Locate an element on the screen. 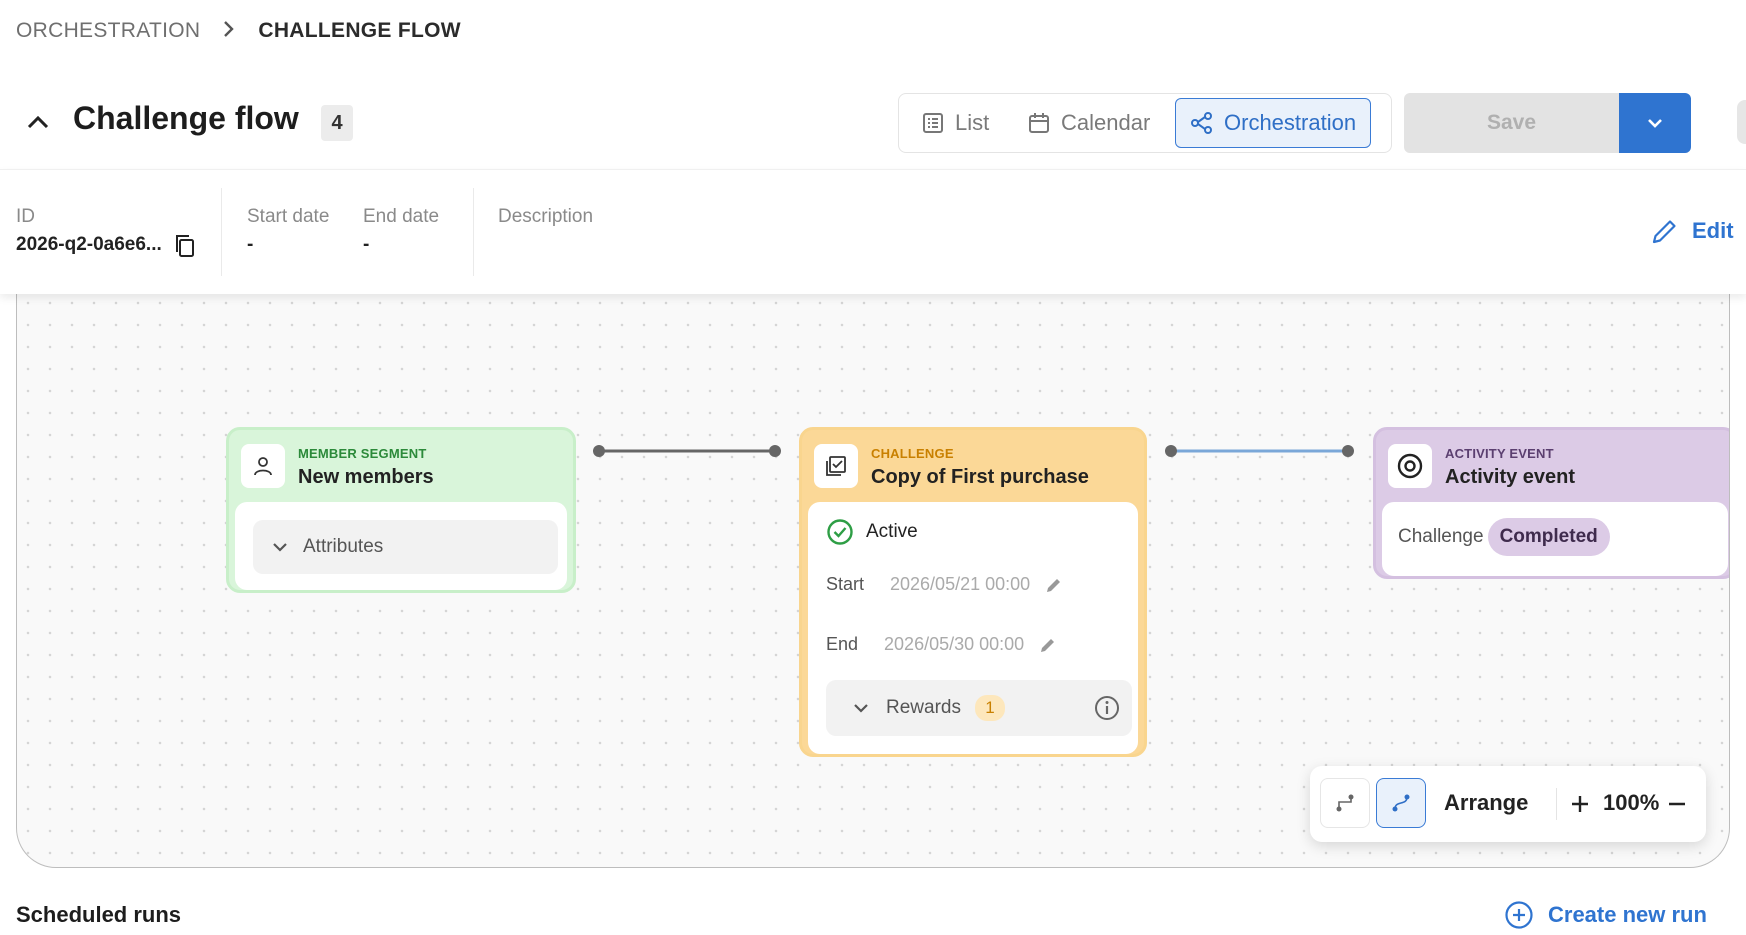 The width and height of the screenshot is (1746, 935). canvas-toolbar: Arrange 100% is located at coordinates (1508, 804).